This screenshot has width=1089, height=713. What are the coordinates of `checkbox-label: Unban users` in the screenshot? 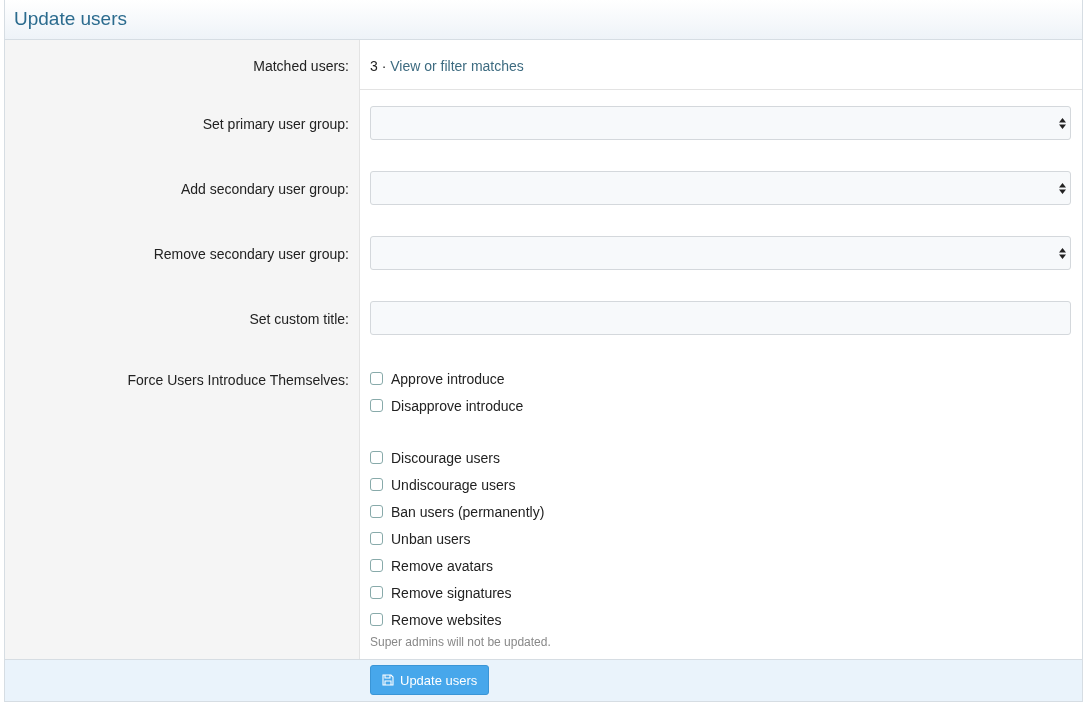 It's located at (431, 538).